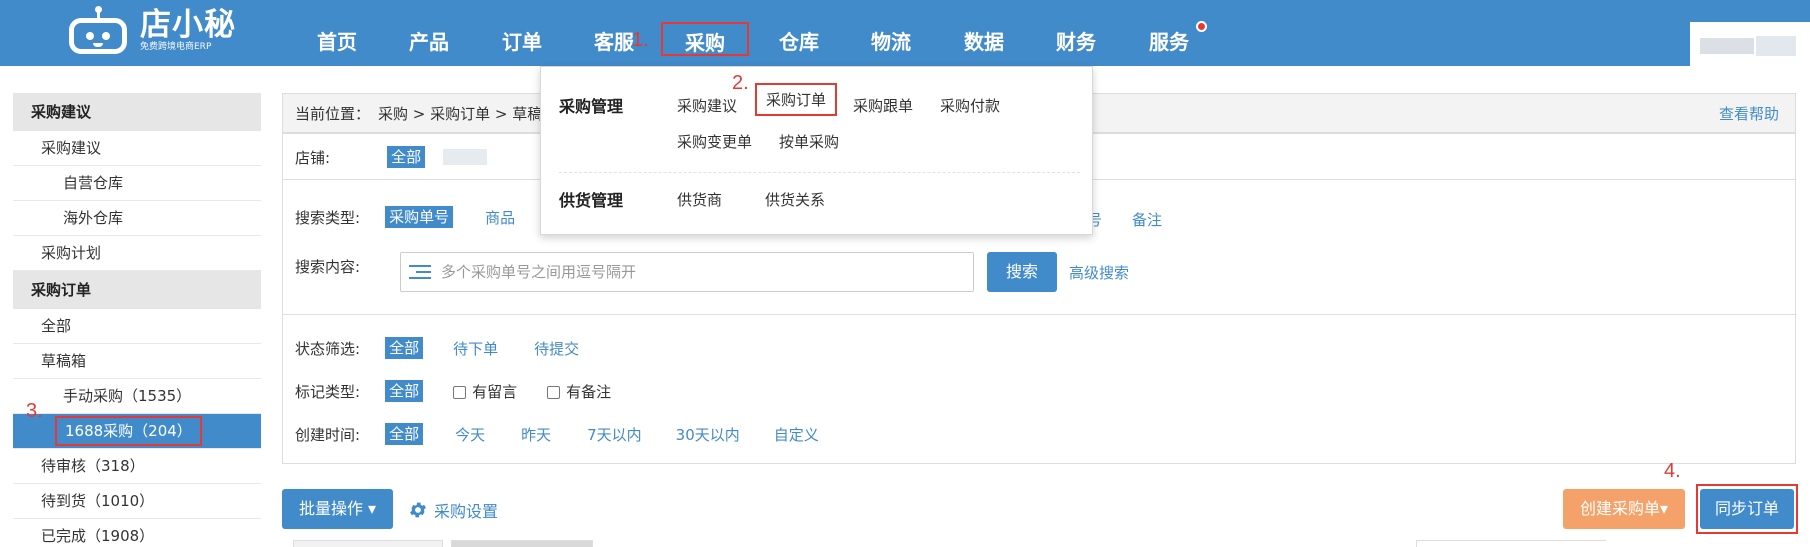 This screenshot has height=547, width=1810. What do you see at coordinates (404, 391) in the screenshot?
I see `mark-option-all: 全部` at bounding box center [404, 391].